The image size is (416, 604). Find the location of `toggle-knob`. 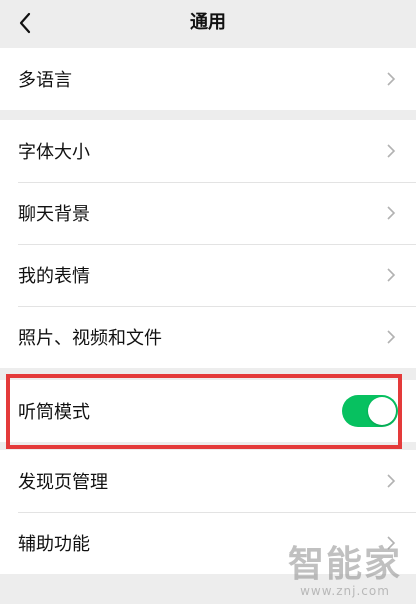

toggle-knob is located at coordinates (382, 411).